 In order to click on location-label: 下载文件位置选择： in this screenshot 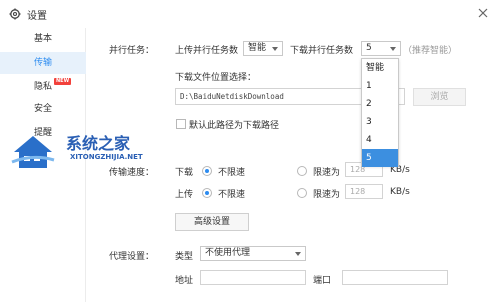, I will do `click(216, 78)`.